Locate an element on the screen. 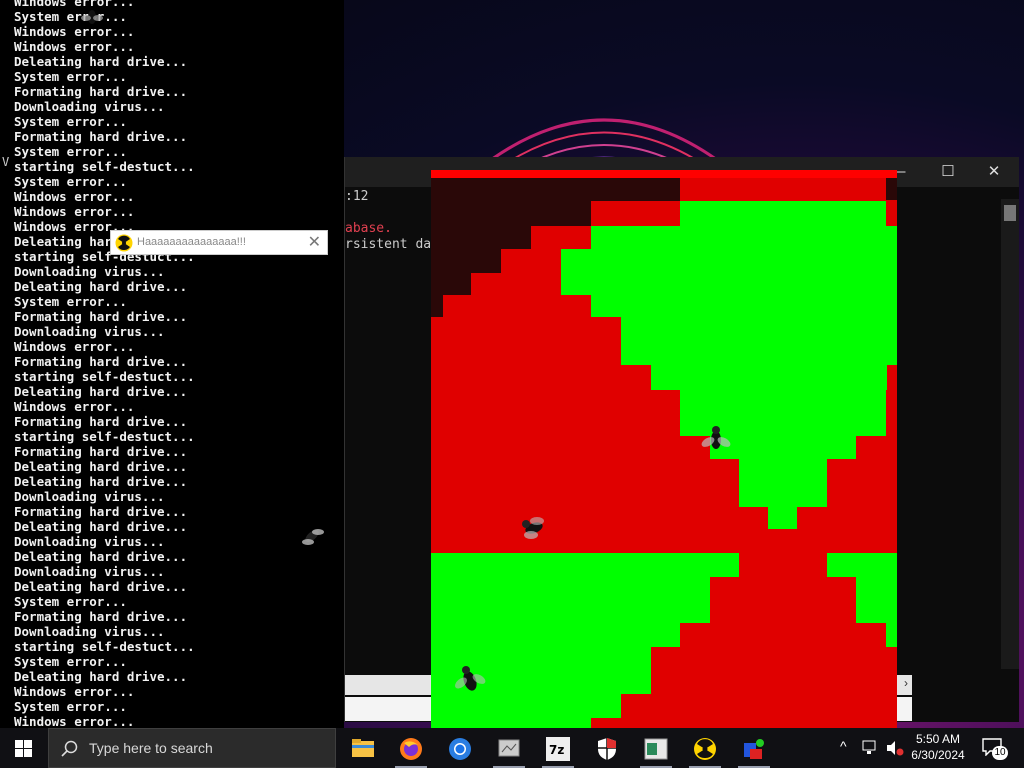 Image resolution: width=1024 pixels, height=768 pixels. taskbar-search-box: Type here to search is located at coordinates (192, 748).